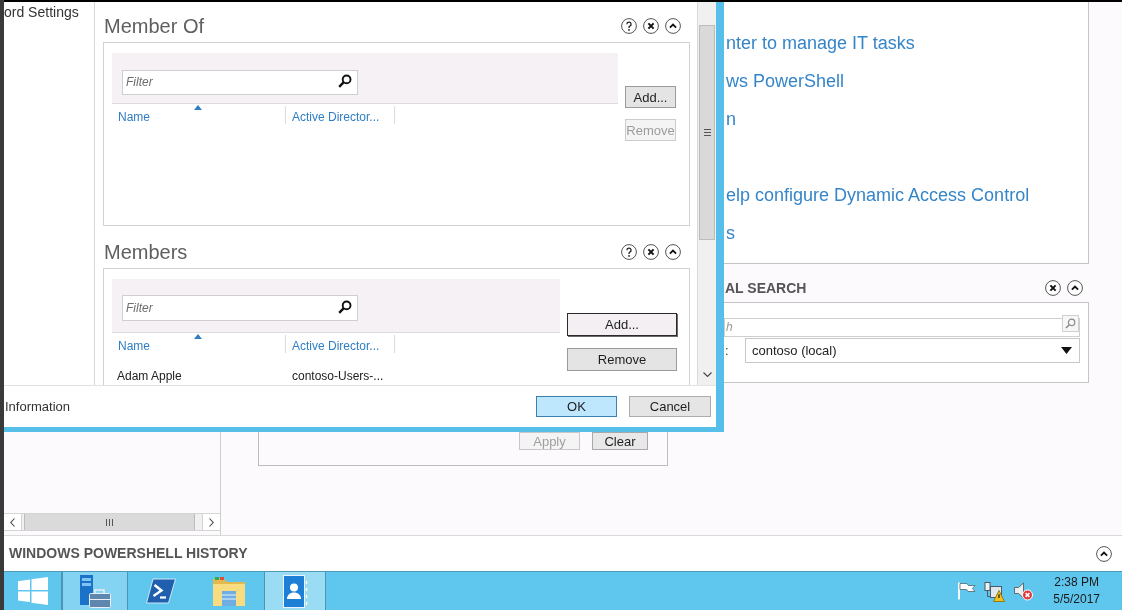 The image size is (1122, 610). I want to click on section-title: Members, so click(146, 252).